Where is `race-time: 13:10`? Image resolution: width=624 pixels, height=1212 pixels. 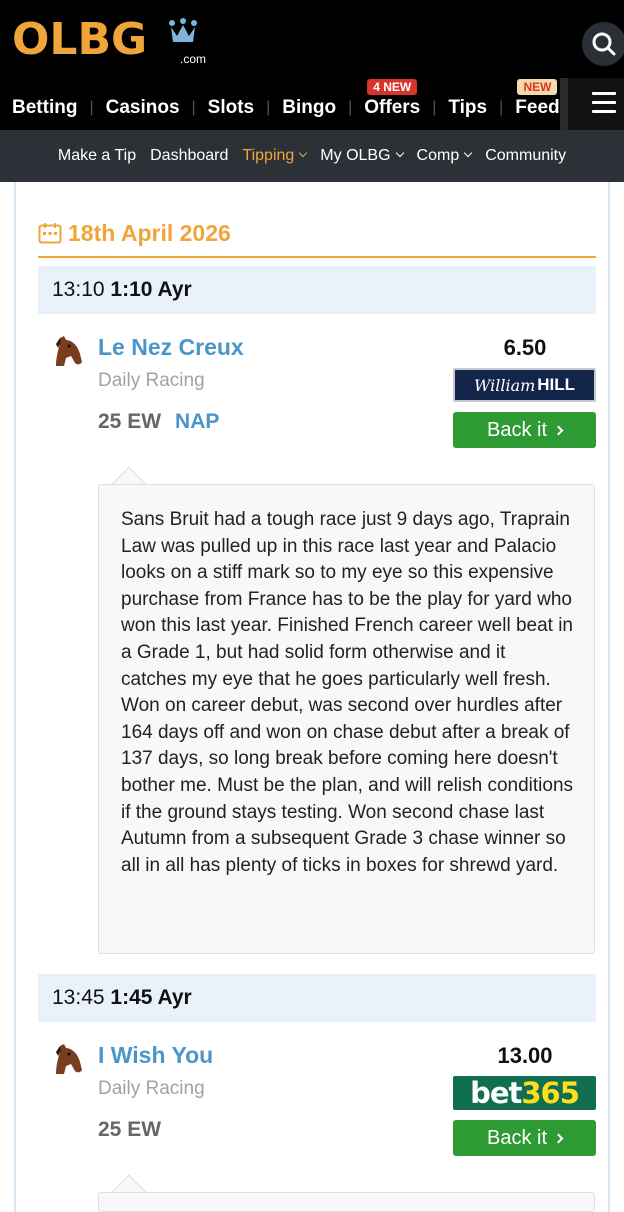
race-time: 13:10 is located at coordinates (78, 289).